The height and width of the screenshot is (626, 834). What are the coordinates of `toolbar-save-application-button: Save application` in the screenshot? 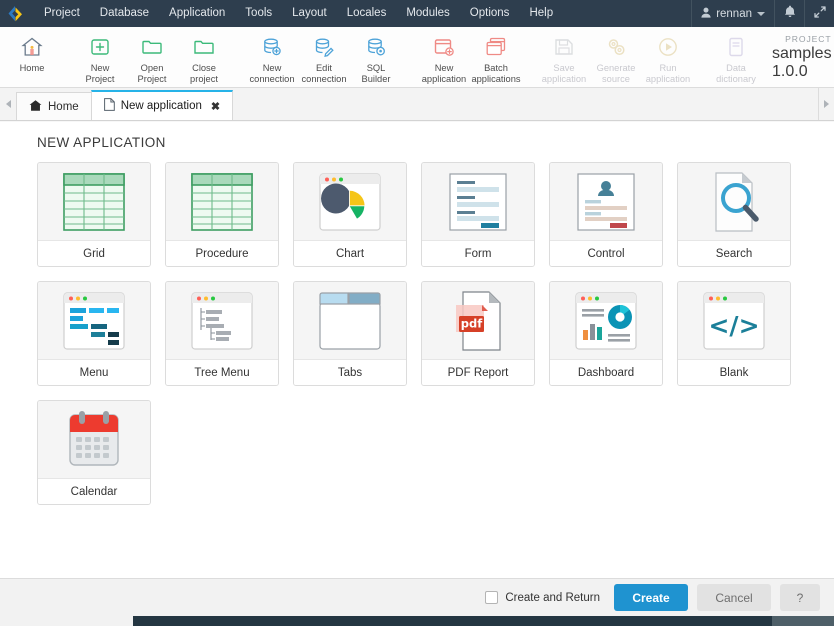 It's located at (564, 57).